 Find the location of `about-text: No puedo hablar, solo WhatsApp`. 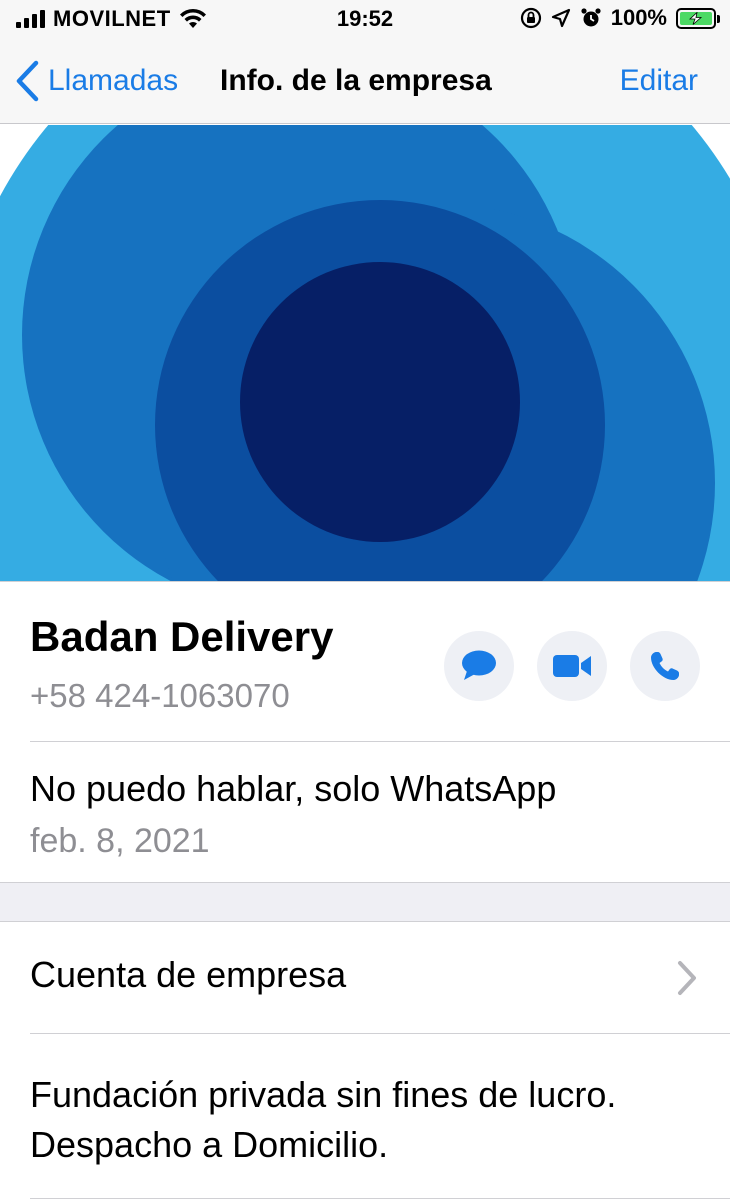

about-text: No puedo hablar, solo WhatsApp is located at coordinates (293, 788).